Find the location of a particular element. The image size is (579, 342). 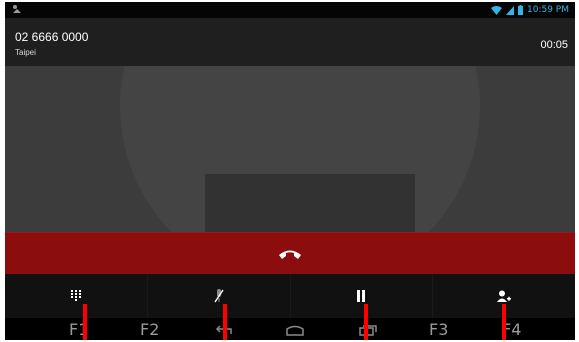

annotation-line-f1 is located at coordinates (85, 322).